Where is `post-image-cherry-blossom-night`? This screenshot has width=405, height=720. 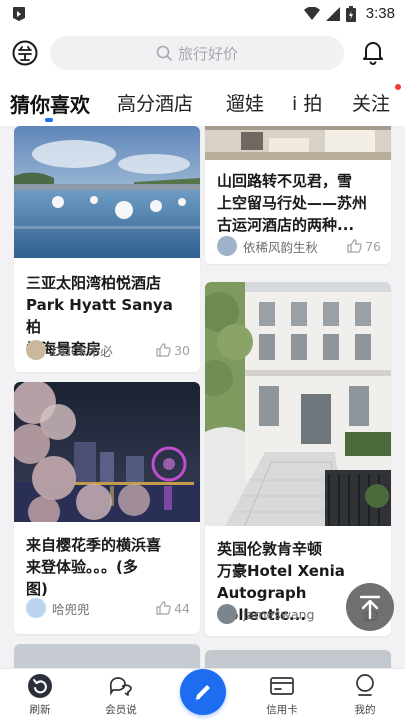 post-image-cherry-blossom-night is located at coordinates (107, 452).